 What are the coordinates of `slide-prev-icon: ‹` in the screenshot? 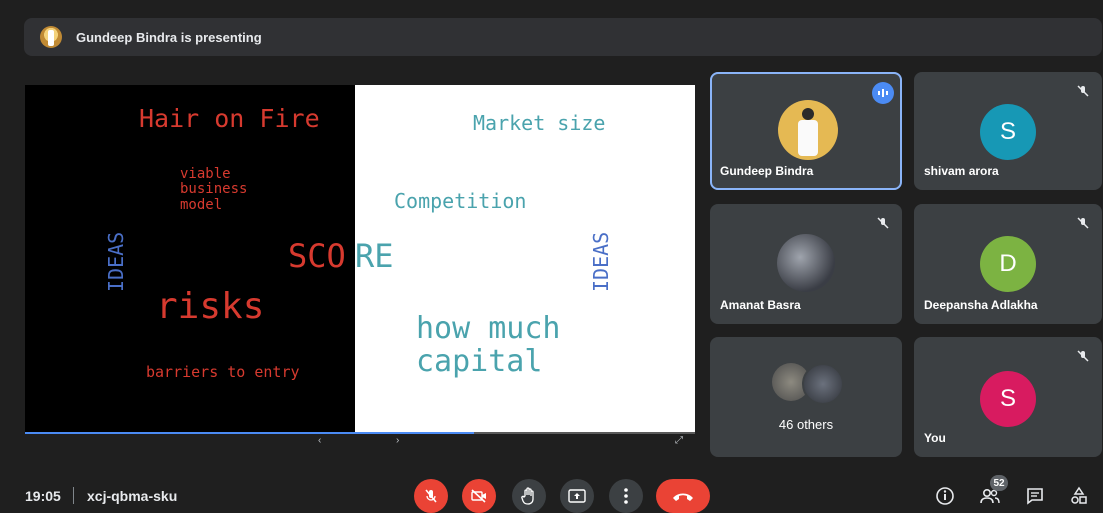 It's located at (319, 440).